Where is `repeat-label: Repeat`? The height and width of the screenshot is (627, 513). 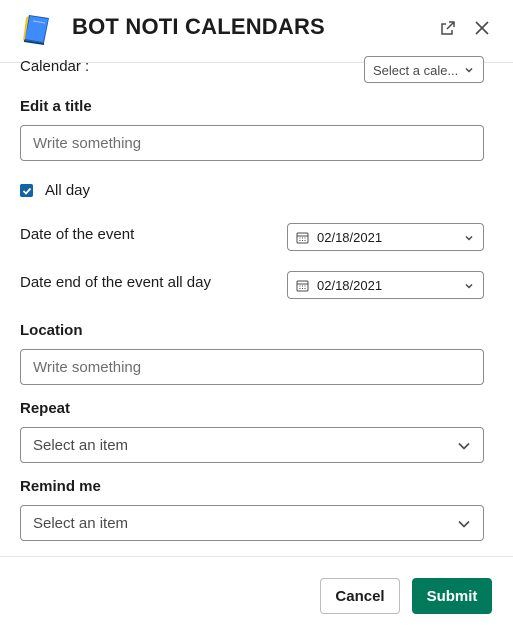 repeat-label: Repeat is located at coordinates (45, 408).